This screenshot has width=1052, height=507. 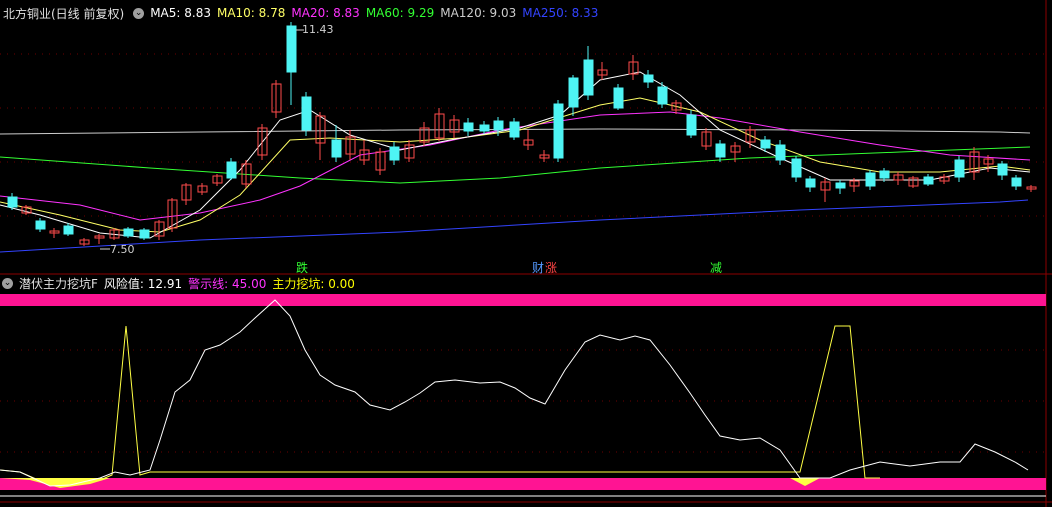 What do you see at coordinates (143, 283) in the screenshot?
I see `risk-value-label: 风险值: 12.91` at bounding box center [143, 283].